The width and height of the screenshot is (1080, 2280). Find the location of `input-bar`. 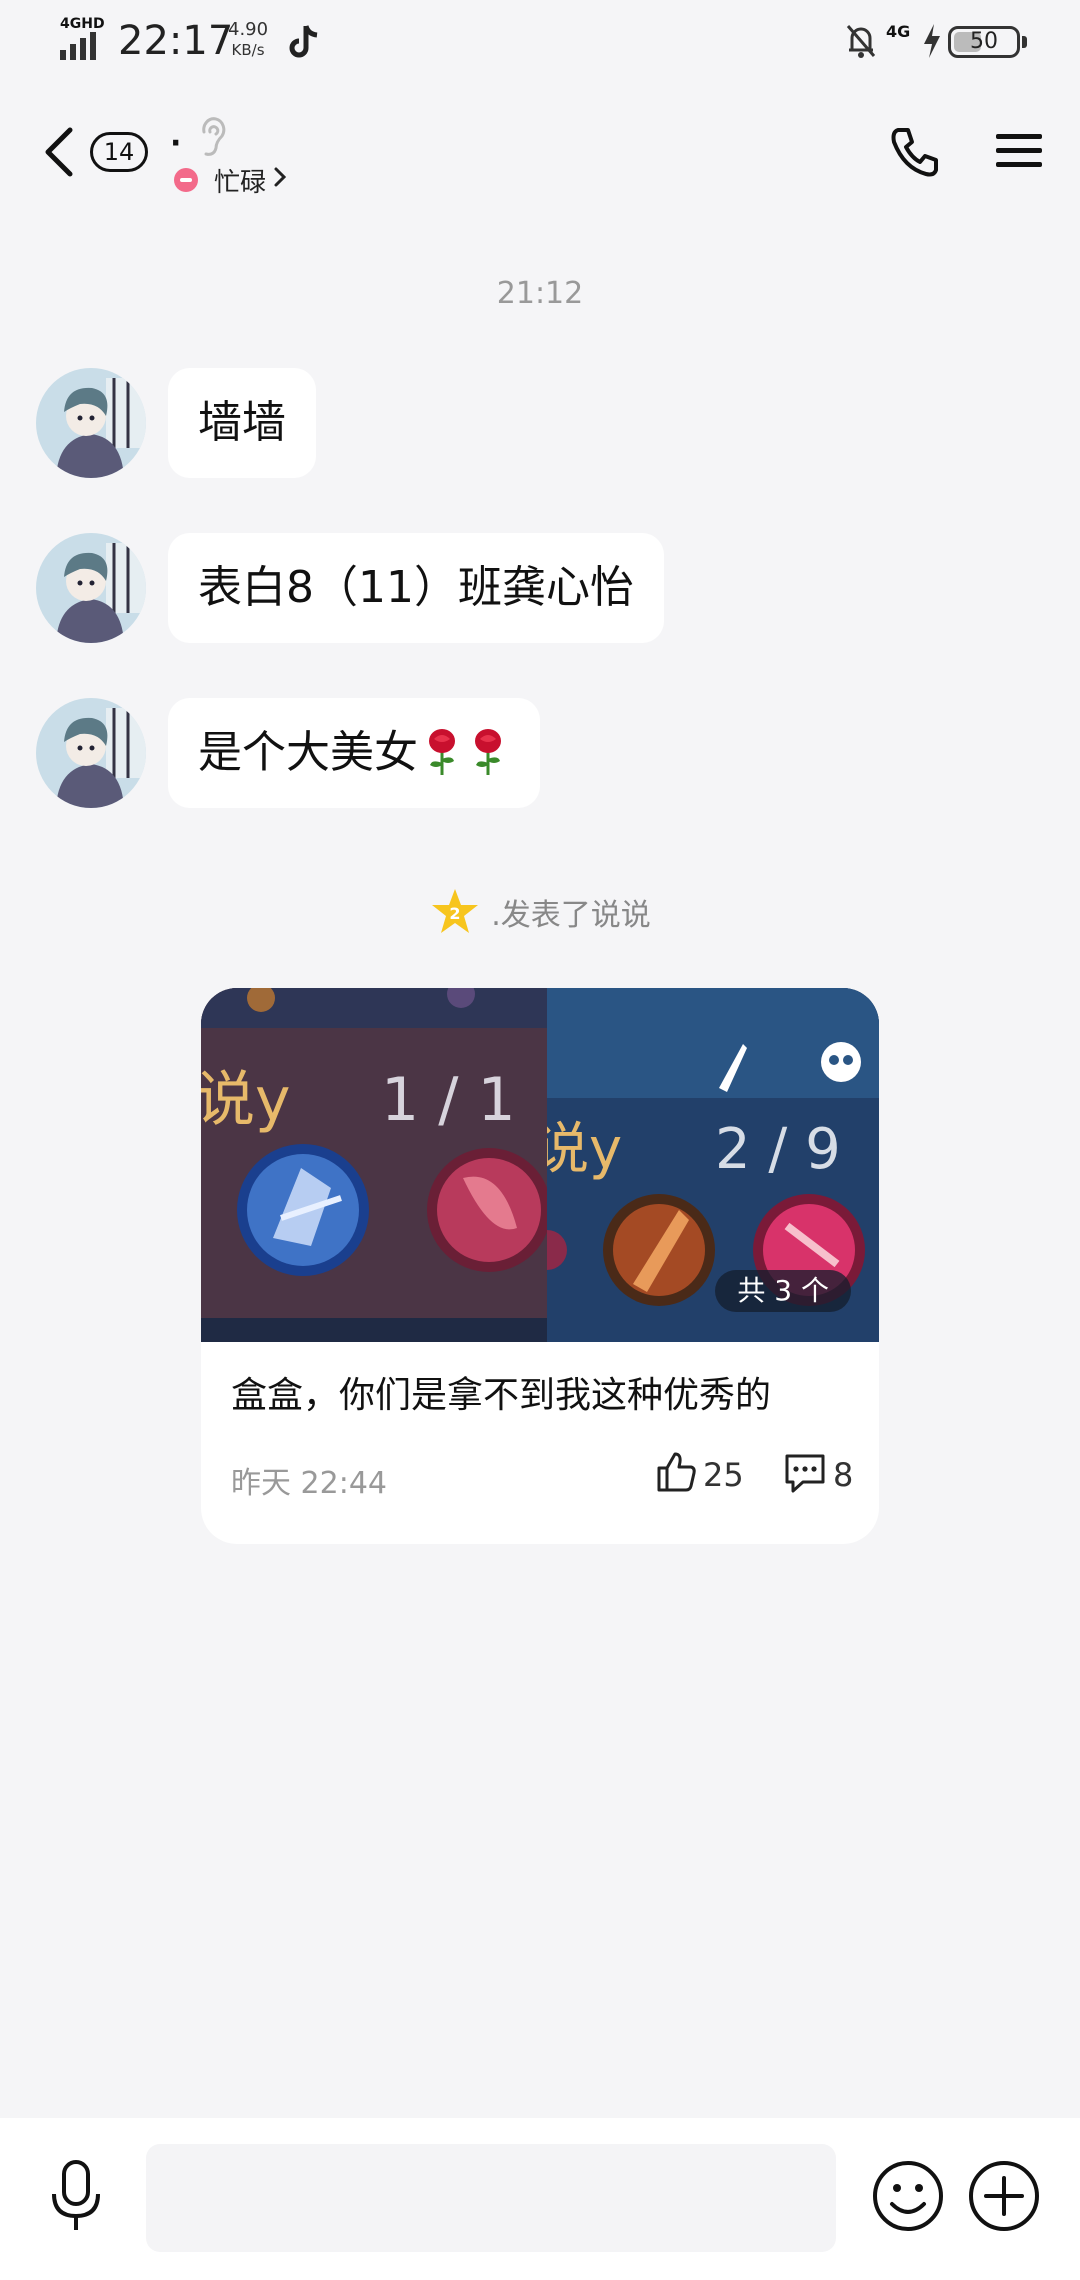

input-bar is located at coordinates (540, 2199).